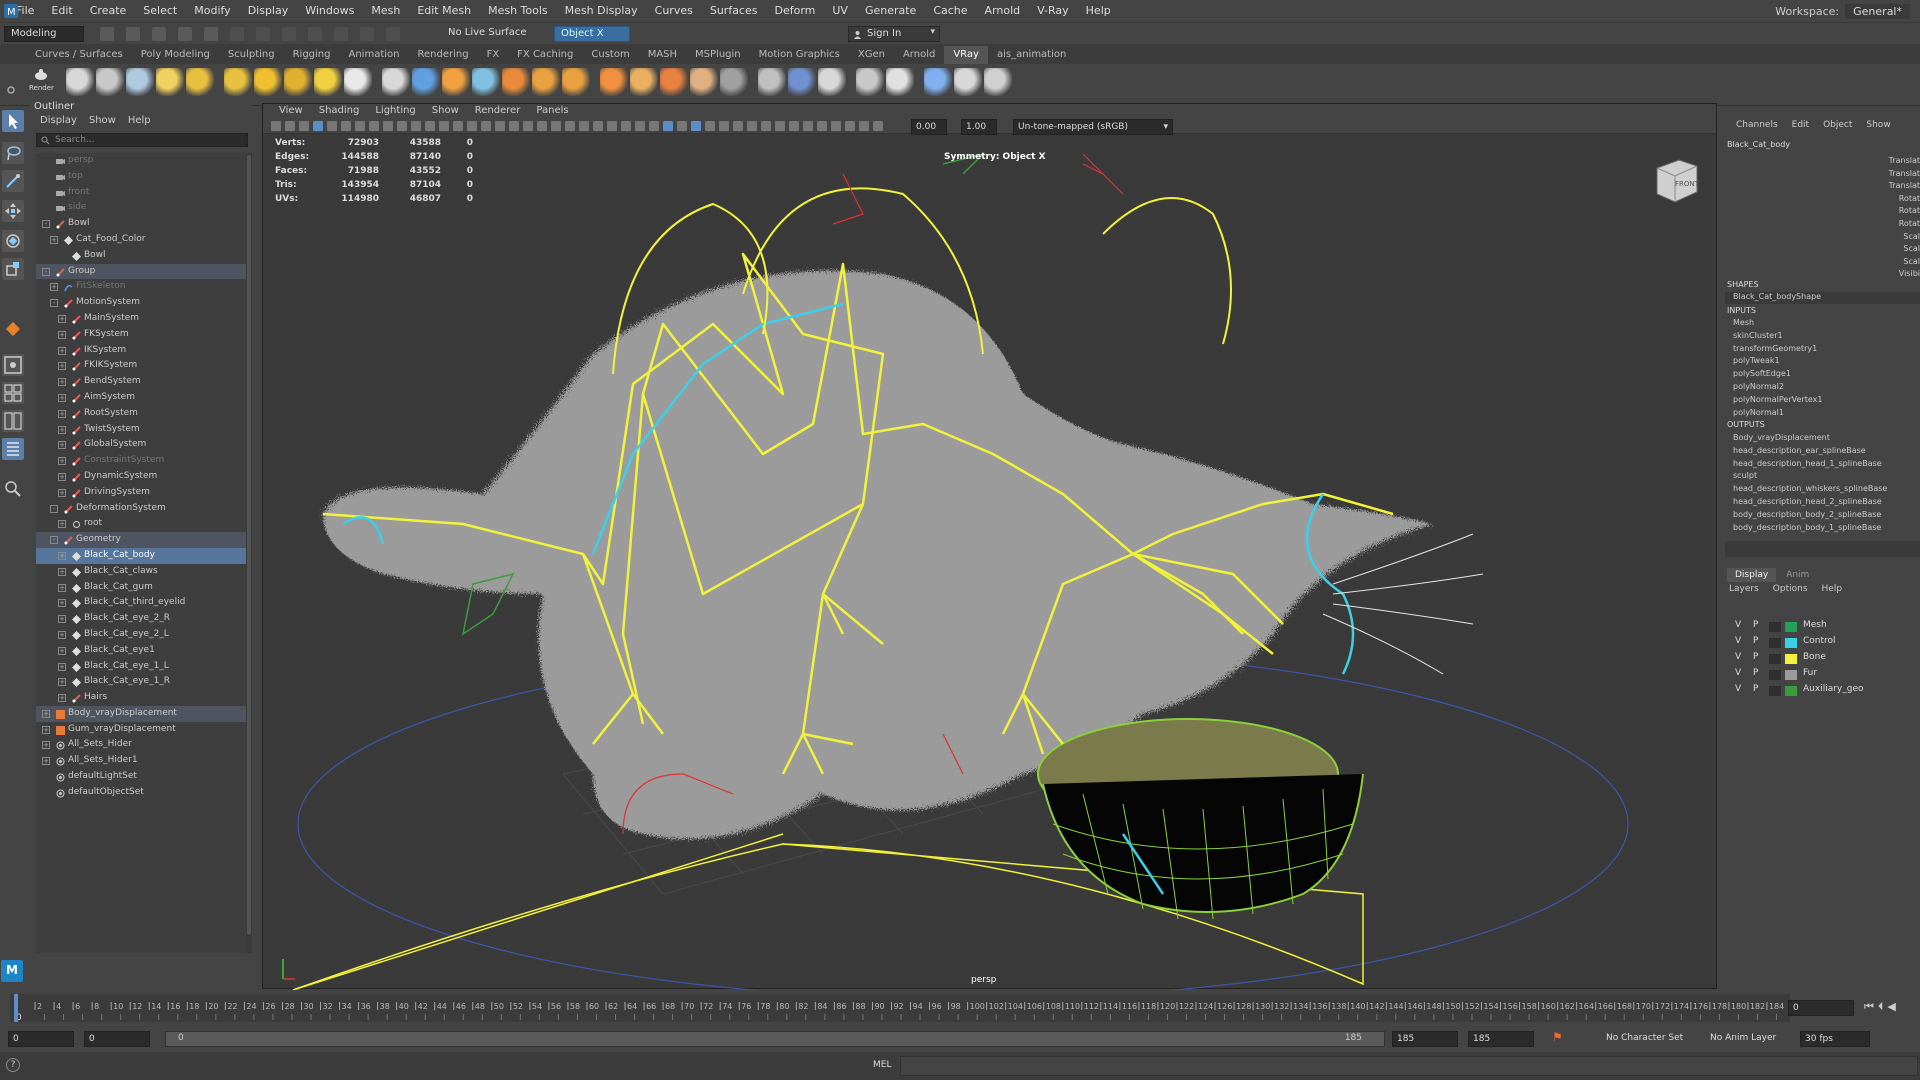 The image size is (1920, 1080). I want to click on snap-curve-icon, so click(341, 34).